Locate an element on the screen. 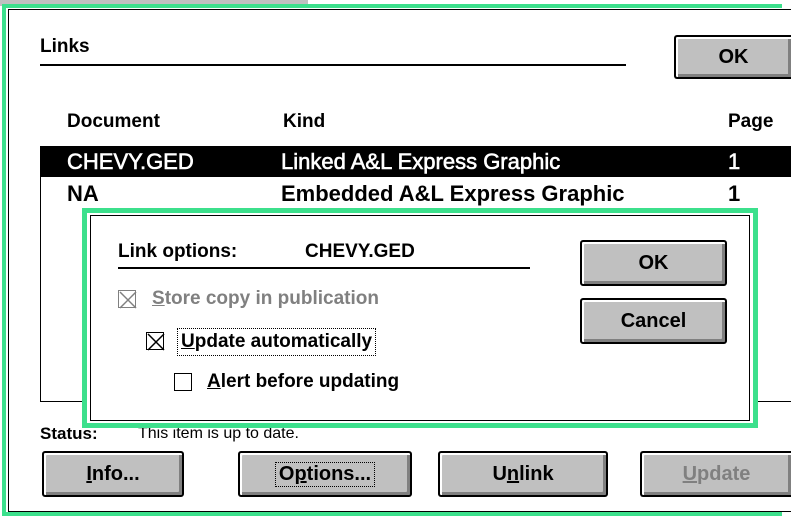 The image size is (791, 527). store-copy-checkbox is located at coordinates (127, 299).